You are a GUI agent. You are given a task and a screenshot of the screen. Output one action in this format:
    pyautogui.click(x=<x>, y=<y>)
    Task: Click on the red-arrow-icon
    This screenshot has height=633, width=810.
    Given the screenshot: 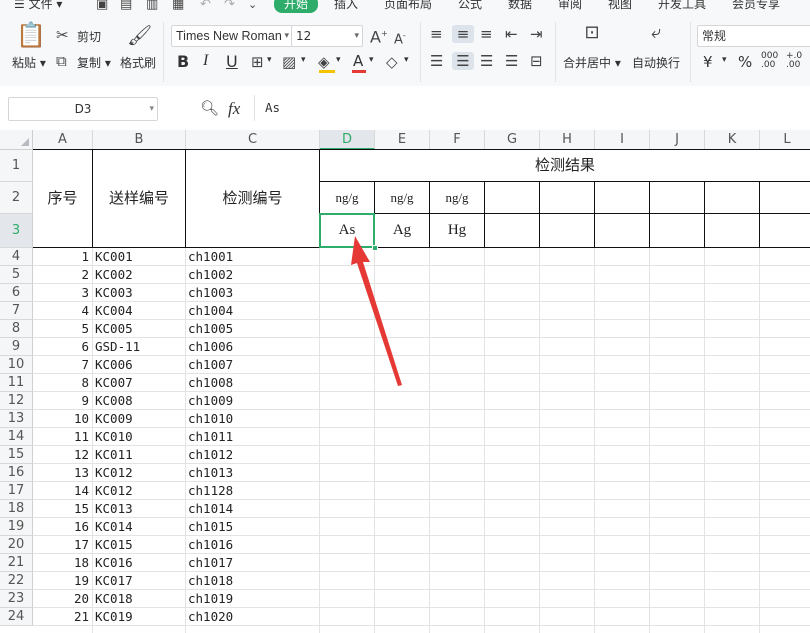 What is the action you would take?
    pyautogui.click(x=376, y=311)
    